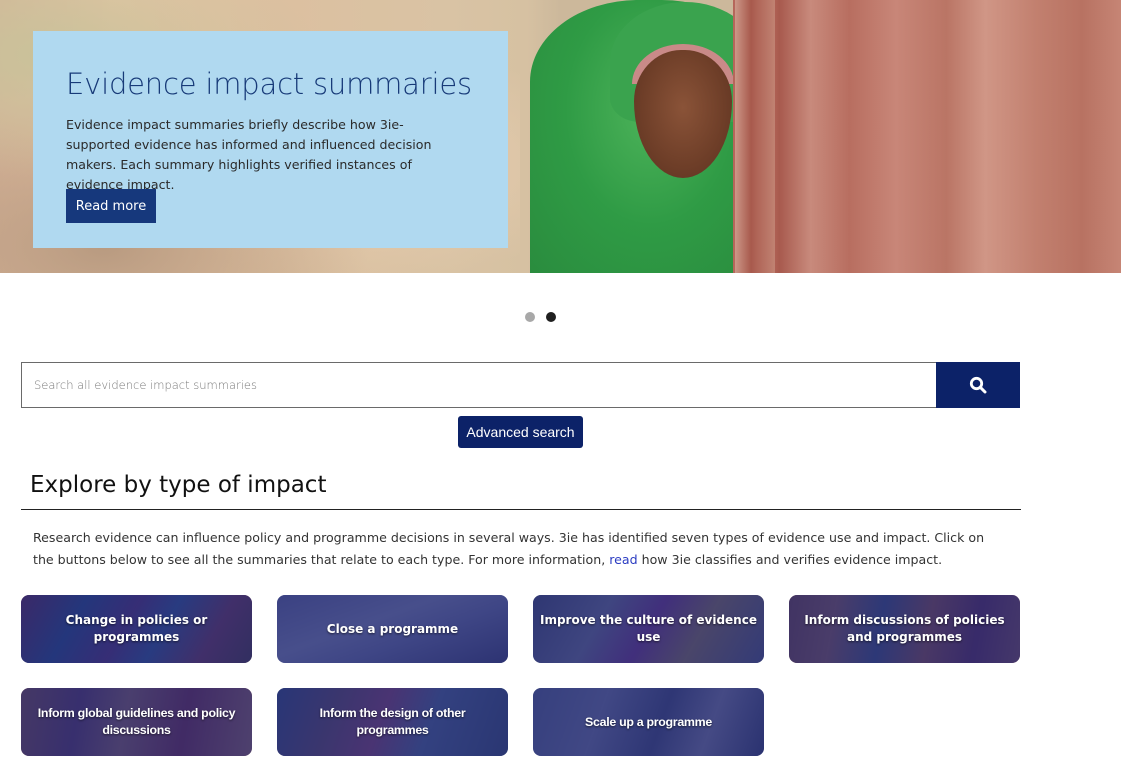 This screenshot has height=769, width=1121. What do you see at coordinates (521, 509) in the screenshot?
I see `section-divider` at bounding box center [521, 509].